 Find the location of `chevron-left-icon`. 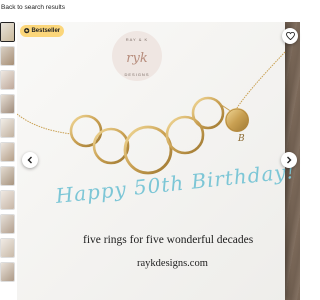

chevron-left-icon is located at coordinates (29, 160).